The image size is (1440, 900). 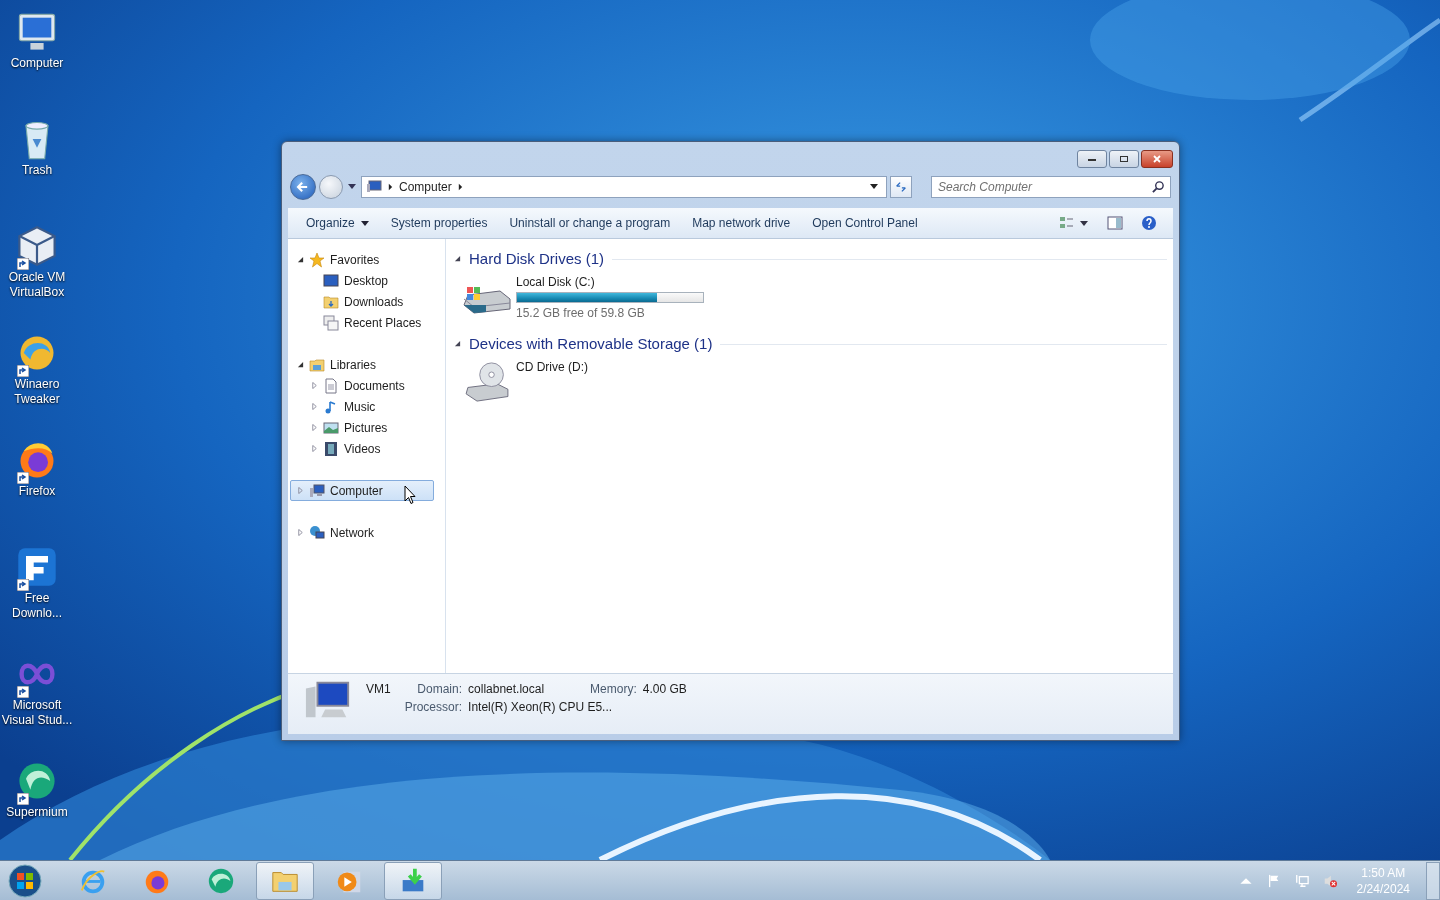 What do you see at coordinates (1329, 880) in the screenshot?
I see `speaker-muted-icon` at bounding box center [1329, 880].